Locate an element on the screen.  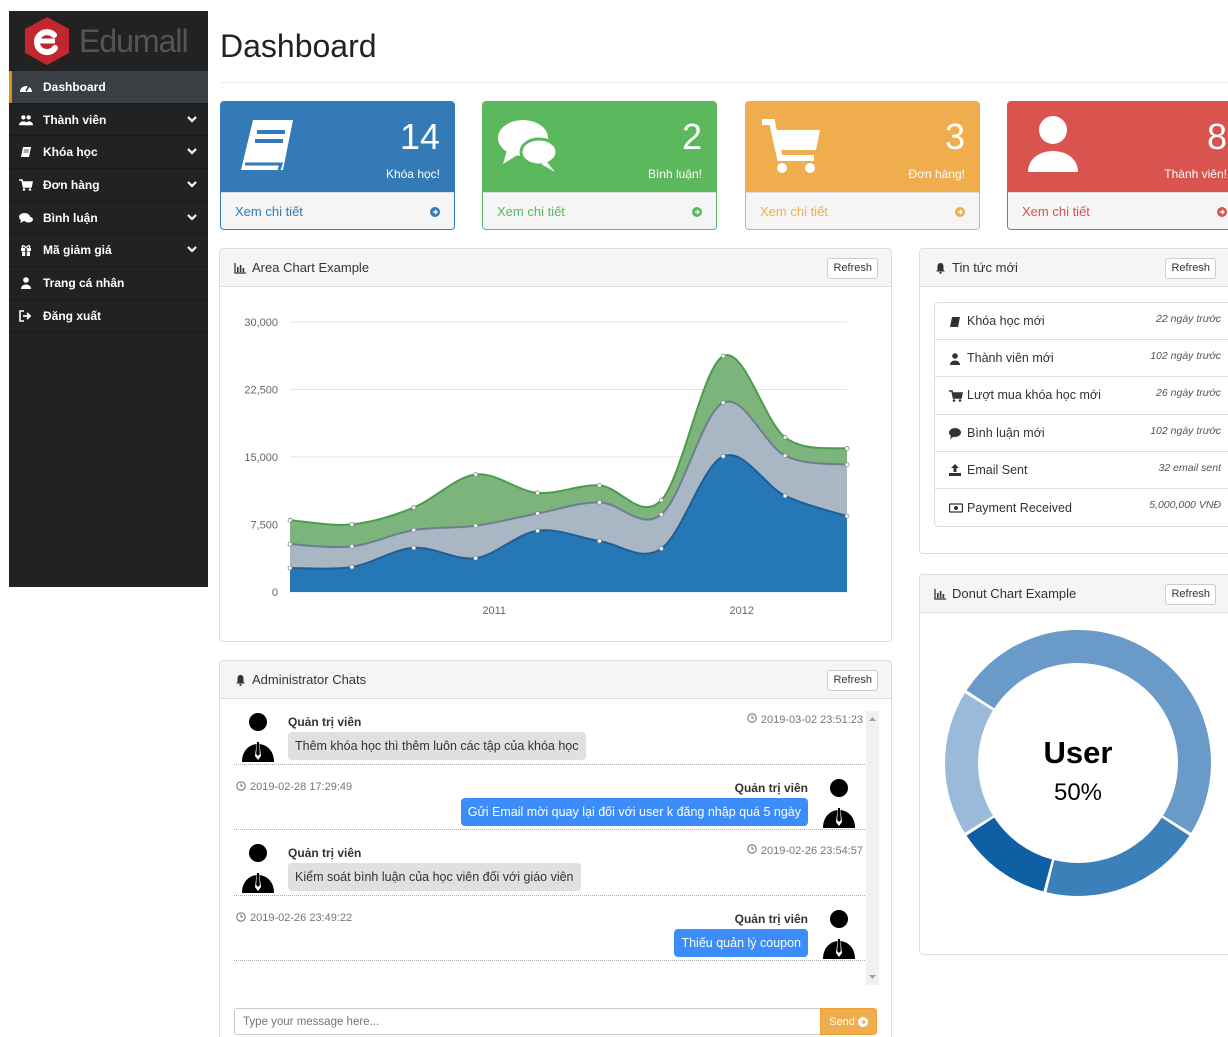
sign-out-icon is located at coordinates (26, 315).